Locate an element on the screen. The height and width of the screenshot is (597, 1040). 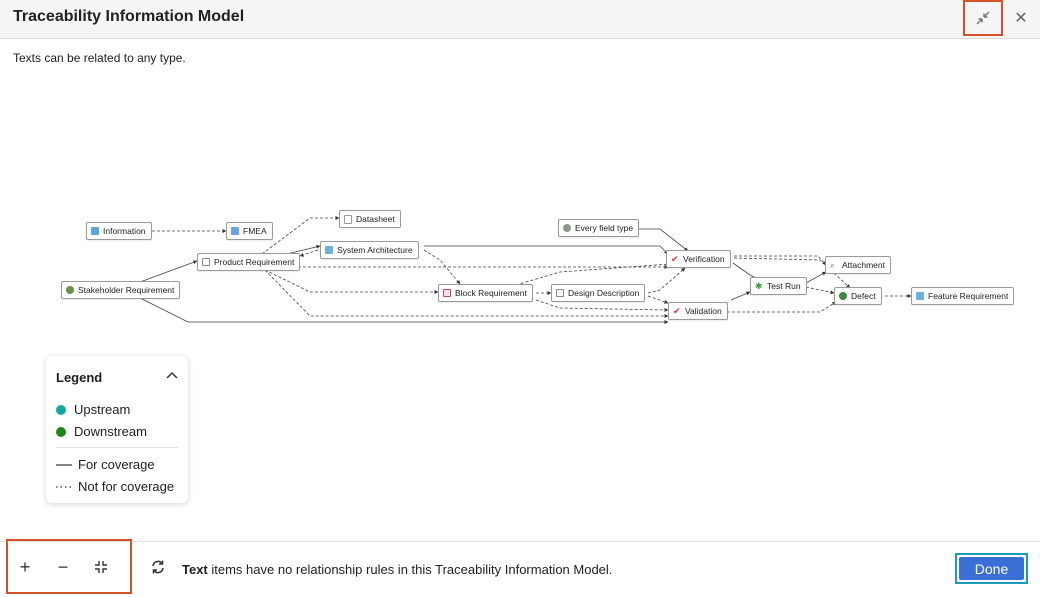
done-button-focus: Done is located at coordinates (991, 568).